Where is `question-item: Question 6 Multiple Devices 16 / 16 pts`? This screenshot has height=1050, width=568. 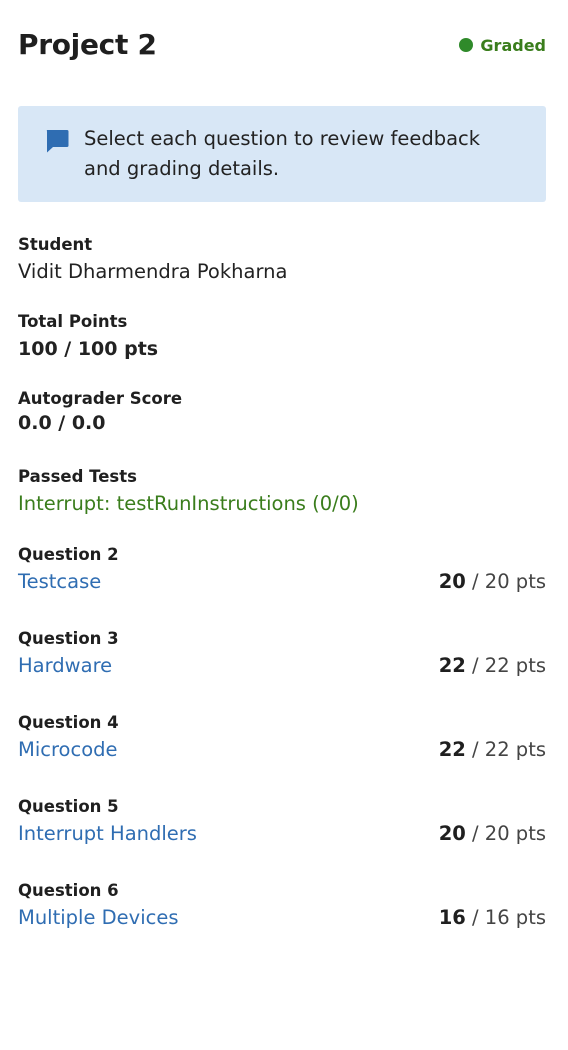
question-item: Question 6 Multiple Devices 16 / 16 pts is located at coordinates (282, 907).